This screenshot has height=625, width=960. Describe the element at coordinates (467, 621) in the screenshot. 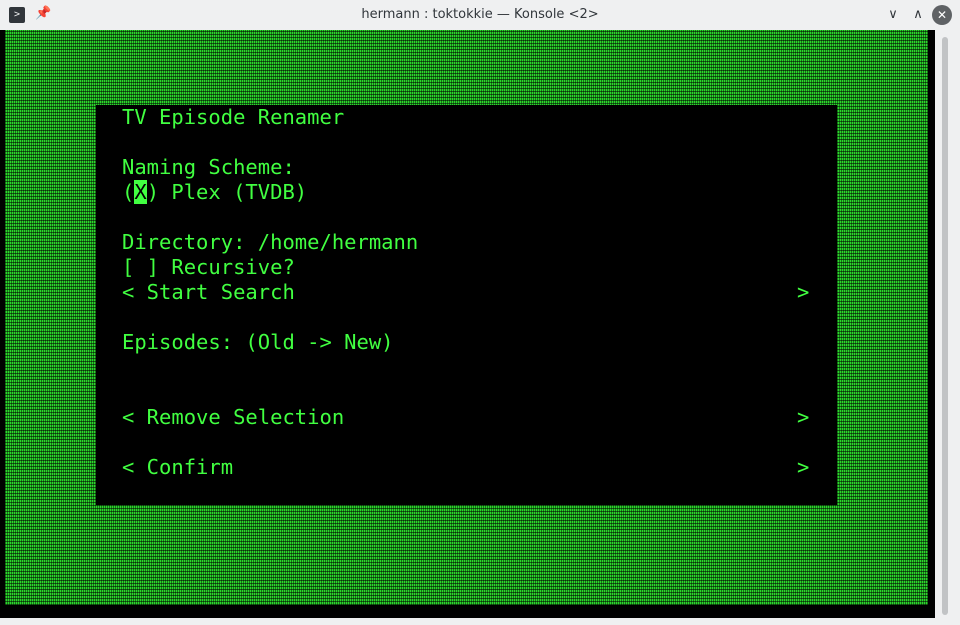

I see `window-bottom-border` at that location.